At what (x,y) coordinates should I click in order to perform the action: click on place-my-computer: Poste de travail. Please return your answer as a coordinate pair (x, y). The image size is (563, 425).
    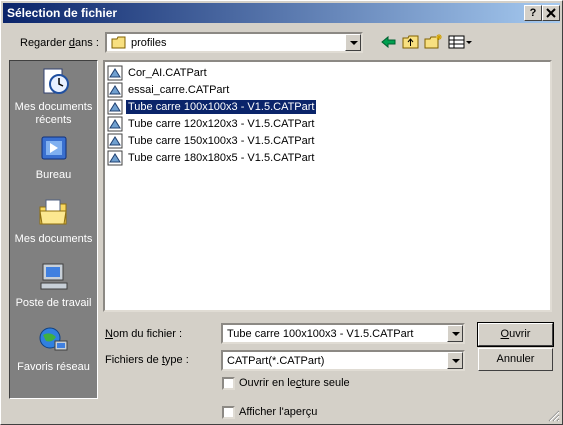
    Looking at the image, I should click on (53, 285).